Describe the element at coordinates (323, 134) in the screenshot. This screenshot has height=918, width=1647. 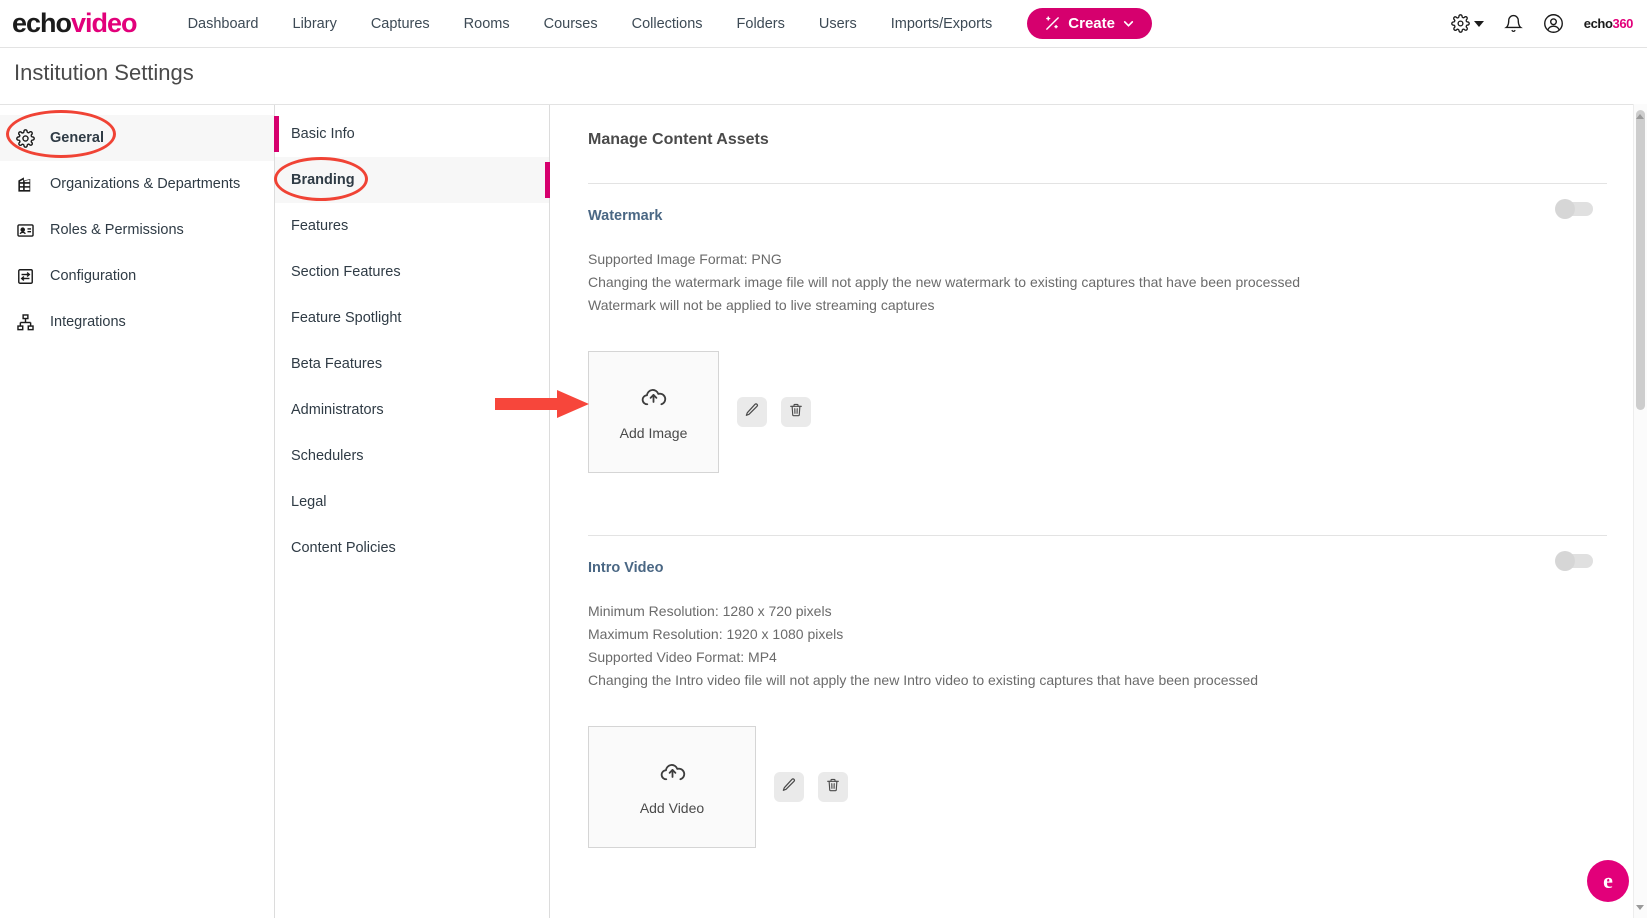
I see `subnav-item-label: Basic Info` at that location.